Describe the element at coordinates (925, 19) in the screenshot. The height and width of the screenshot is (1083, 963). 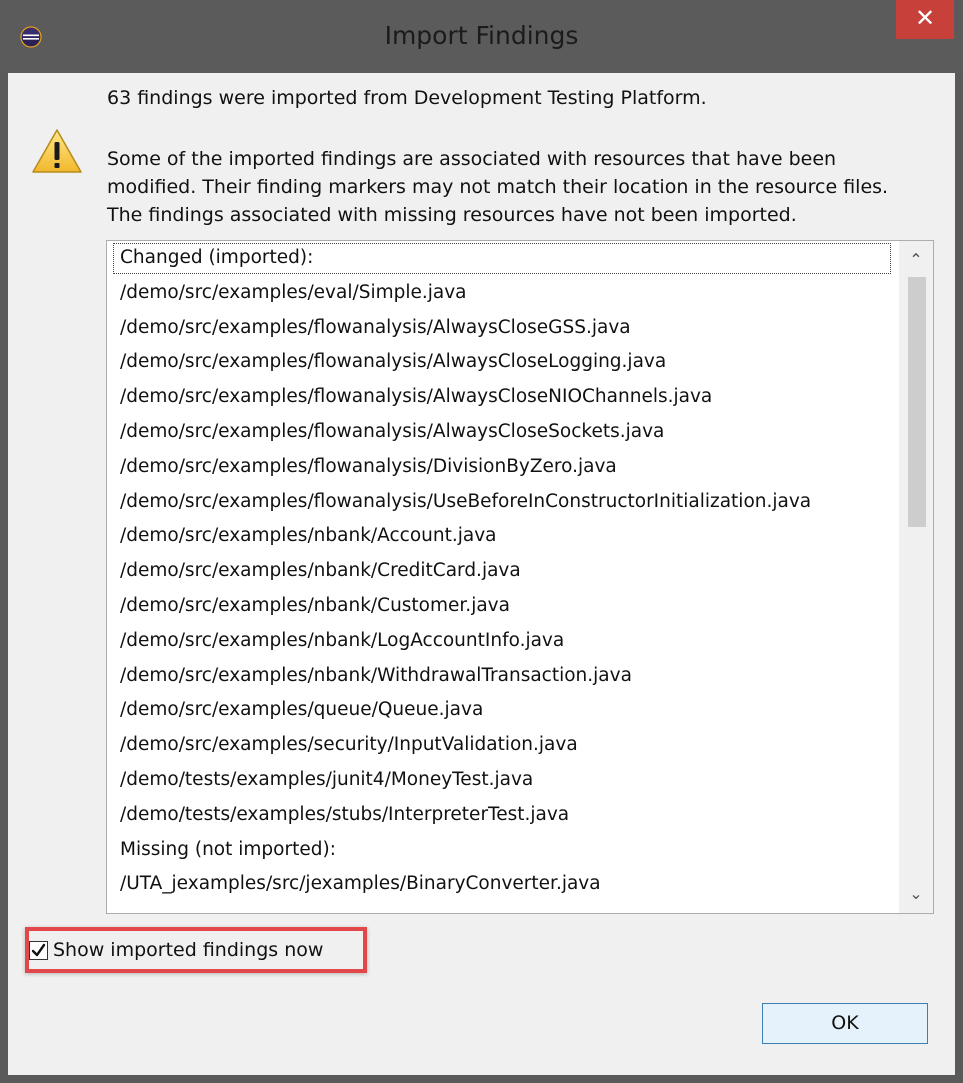
I see `close-button: ✕` at that location.